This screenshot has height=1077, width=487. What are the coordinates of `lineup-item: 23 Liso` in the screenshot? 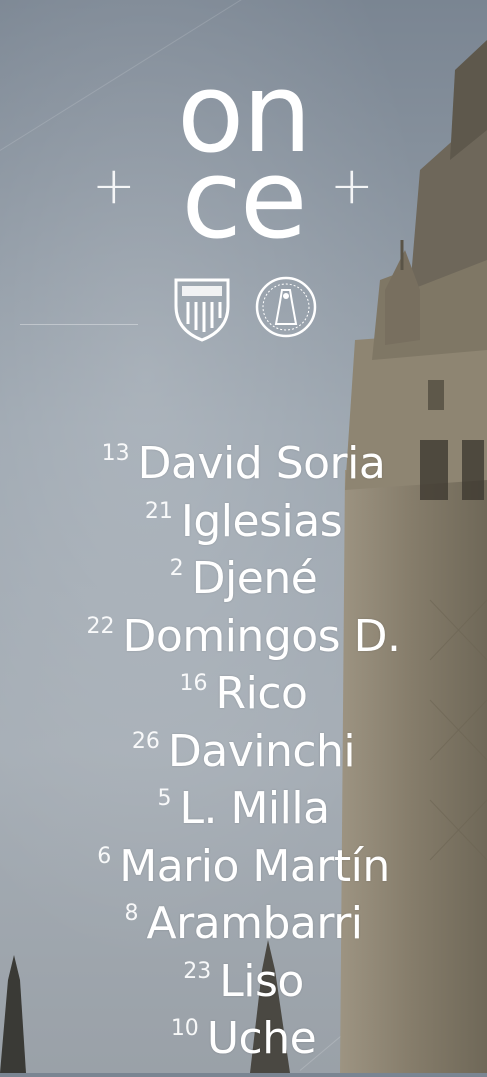 It's located at (243, 975).